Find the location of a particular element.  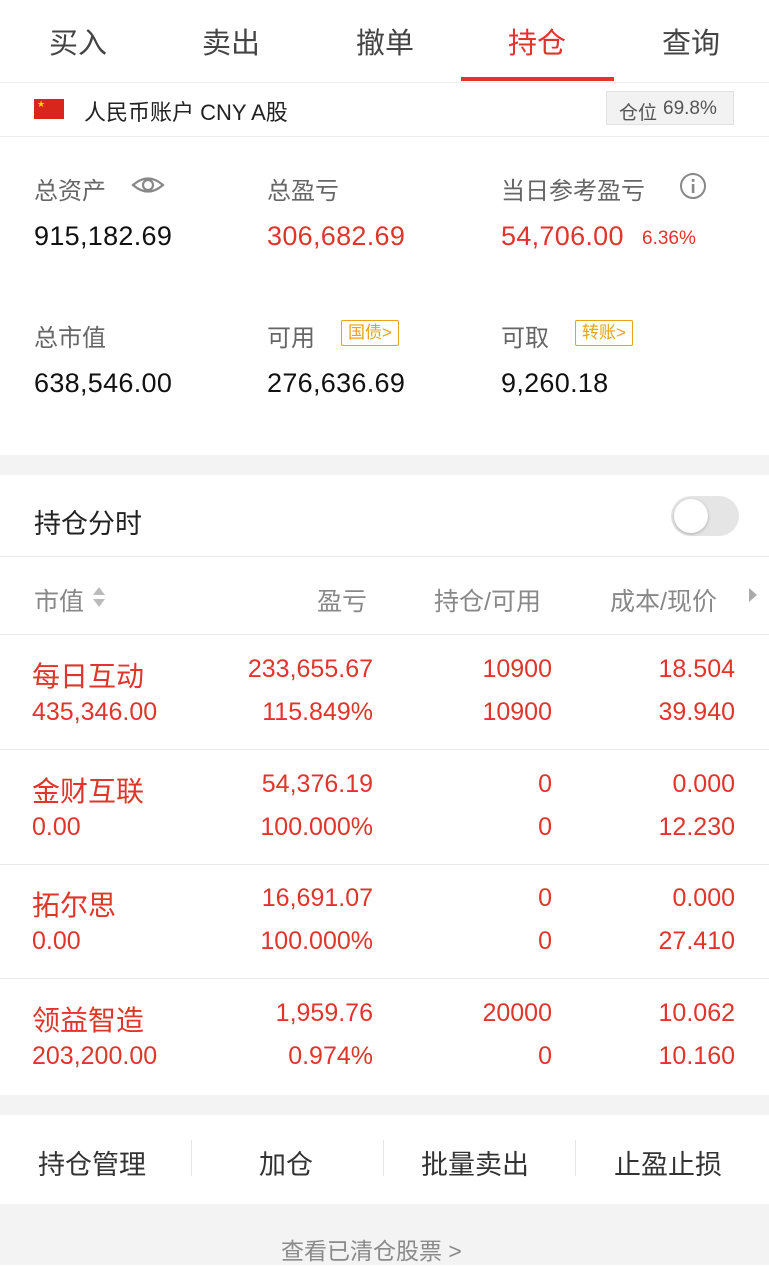

tab-sell: 卖出 is located at coordinates (231, 41).